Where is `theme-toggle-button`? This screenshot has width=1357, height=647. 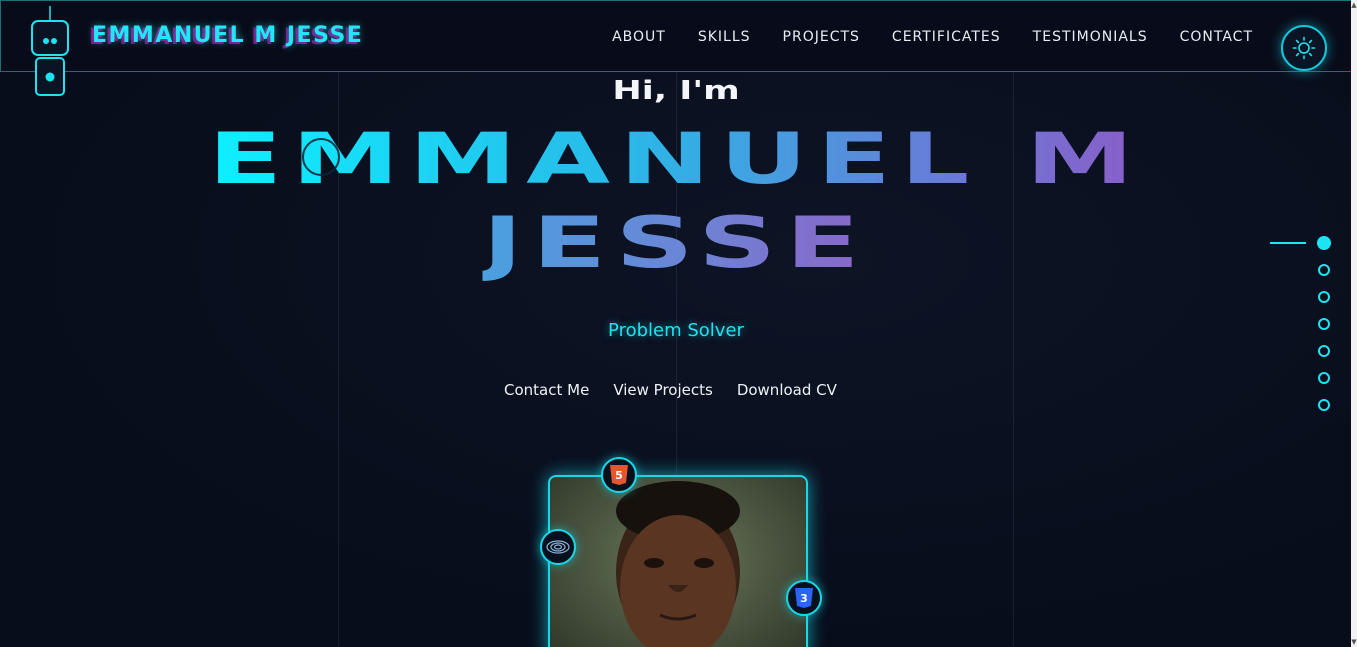
theme-toggle-button is located at coordinates (1304, 48).